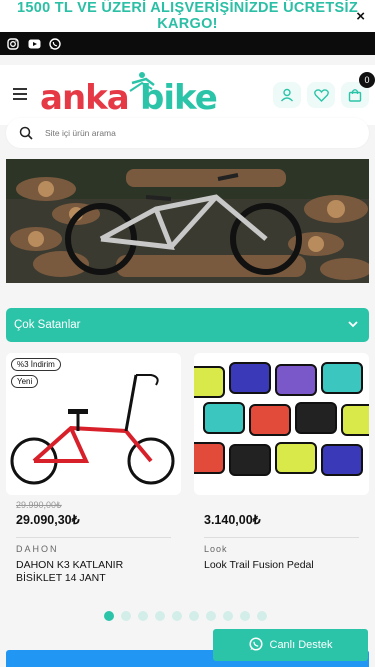  I want to click on product-image: %3 İndirim Yeni, so click(93, 424).